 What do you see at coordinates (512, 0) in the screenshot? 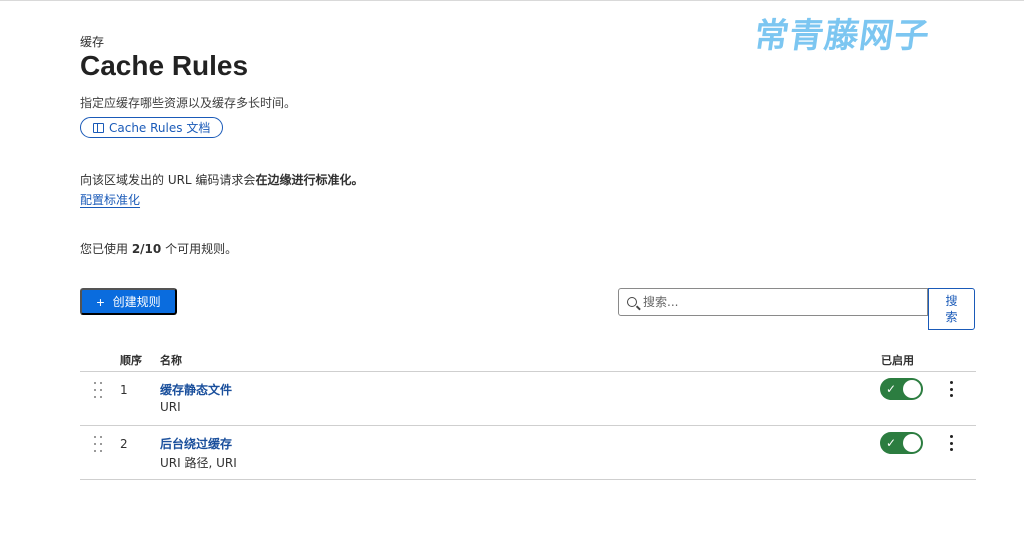
I see `top-divider` at bounding box center [512, 0].